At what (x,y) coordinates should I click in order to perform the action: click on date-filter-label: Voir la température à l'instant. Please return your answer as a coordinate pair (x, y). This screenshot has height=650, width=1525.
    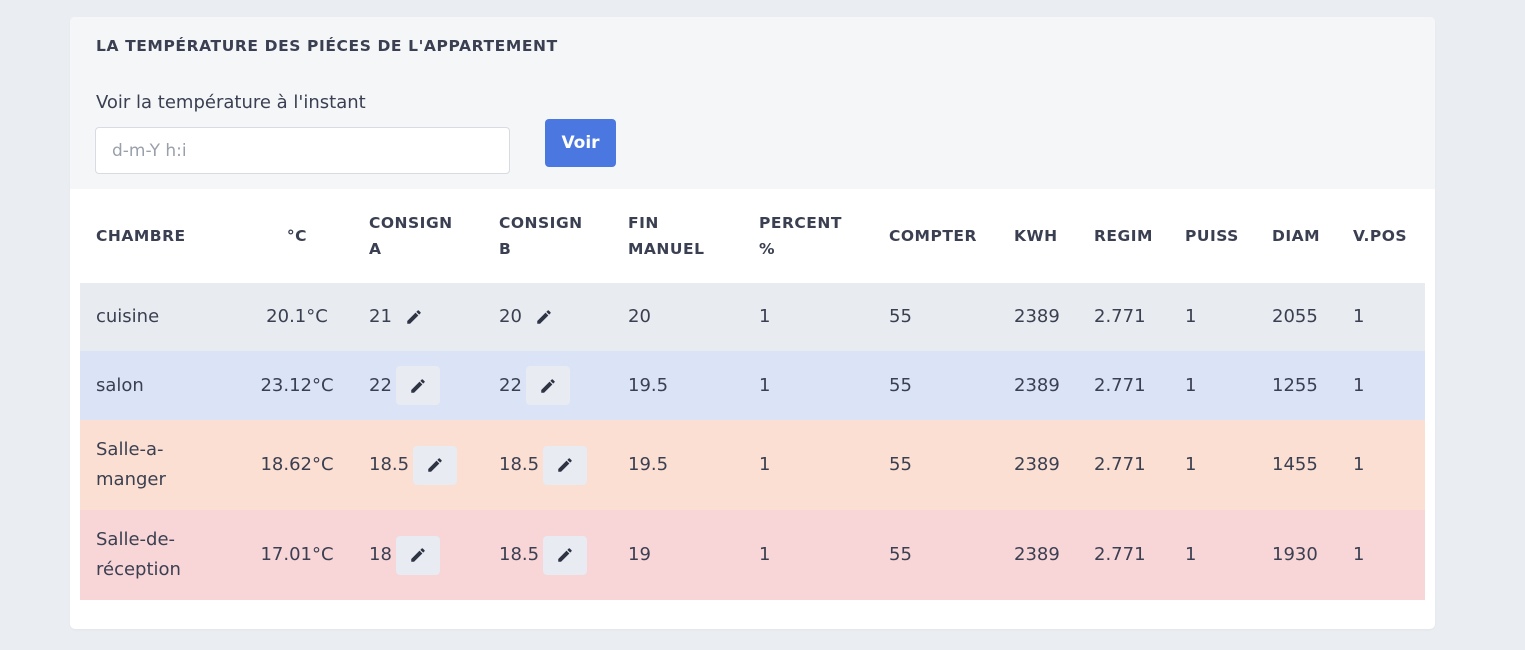
    Looking at the image, I should click on (231, 102).